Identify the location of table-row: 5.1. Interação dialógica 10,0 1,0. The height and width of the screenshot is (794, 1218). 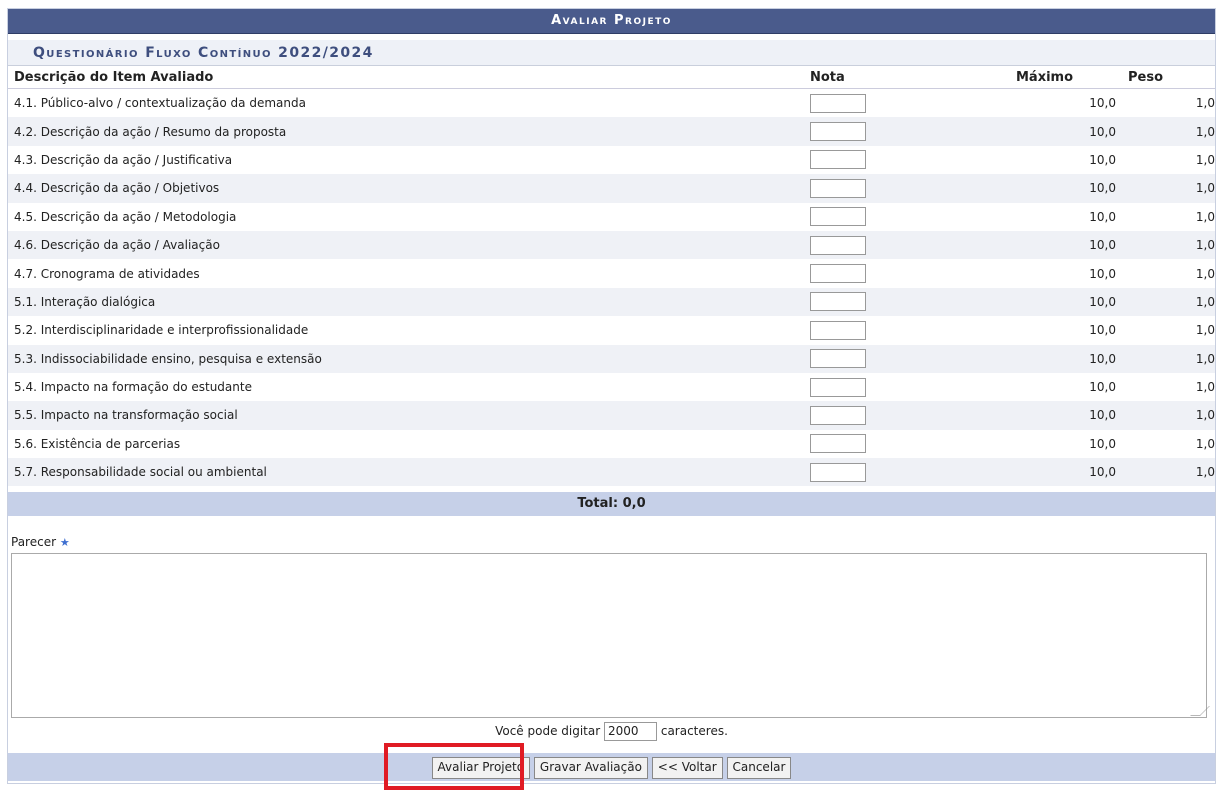
(611, 302).